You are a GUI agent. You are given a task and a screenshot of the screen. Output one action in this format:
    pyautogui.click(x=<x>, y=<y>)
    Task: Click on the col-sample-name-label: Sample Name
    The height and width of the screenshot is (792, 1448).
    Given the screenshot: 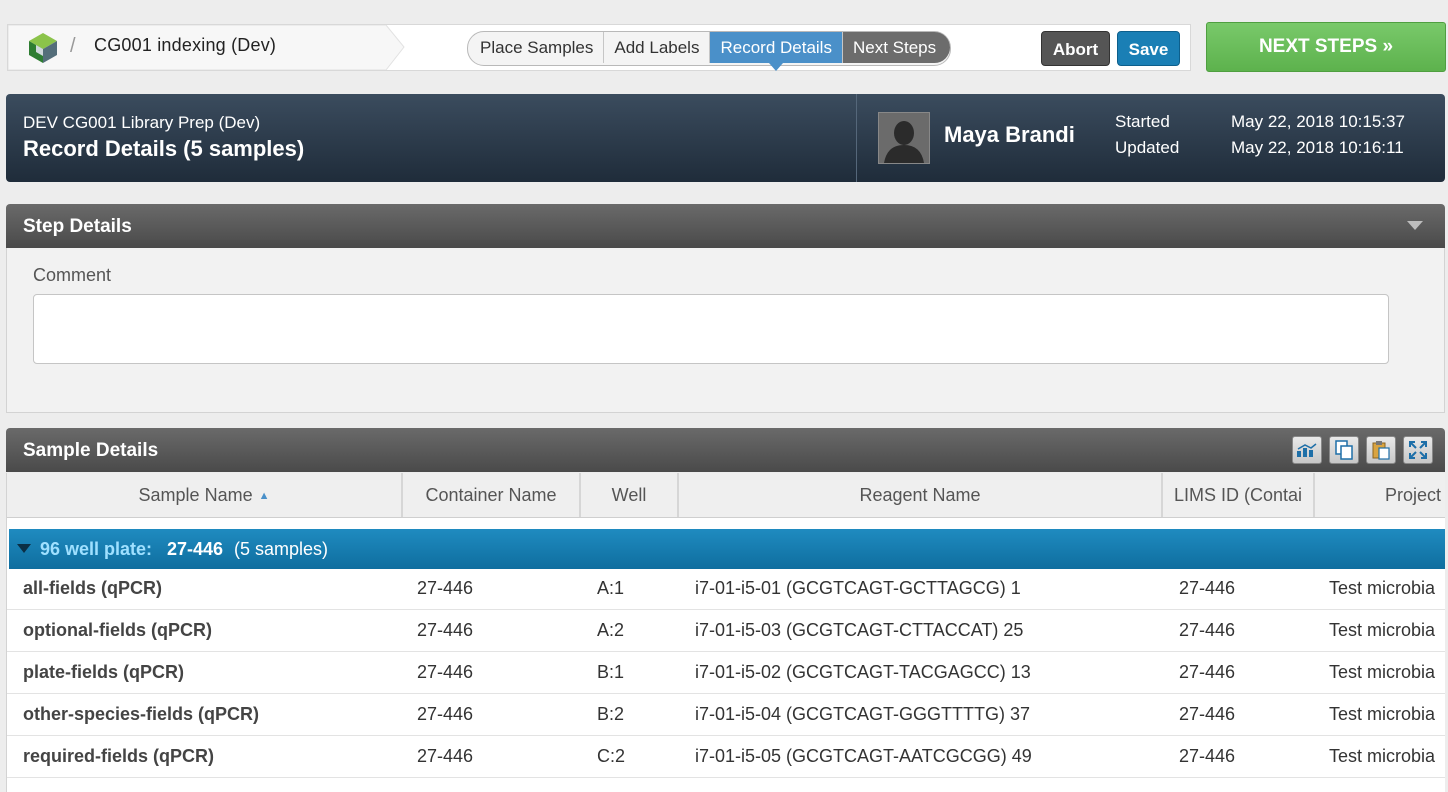 What is the action you would take?
    pyautogui.click(x=195, y=495)
    